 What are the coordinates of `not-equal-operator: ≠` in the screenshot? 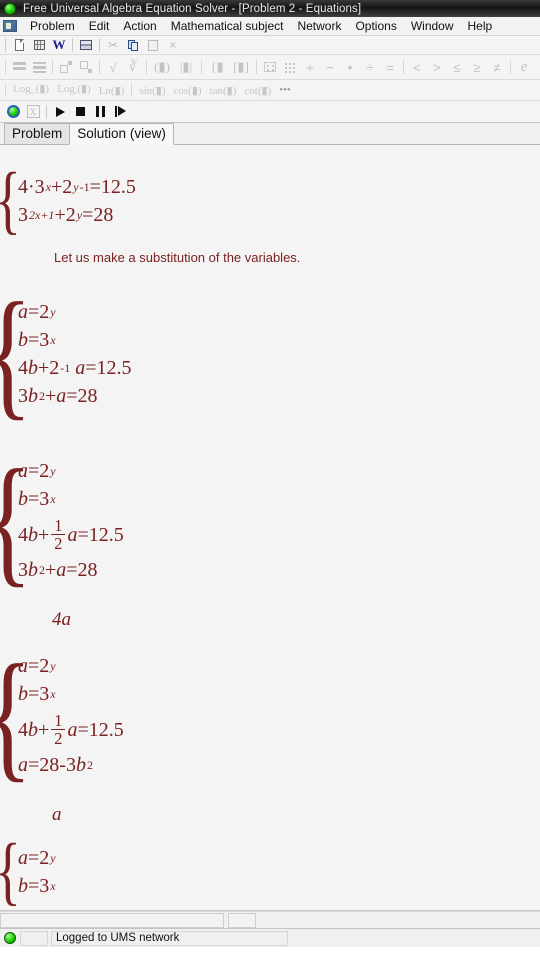 It's located at (497, 67).